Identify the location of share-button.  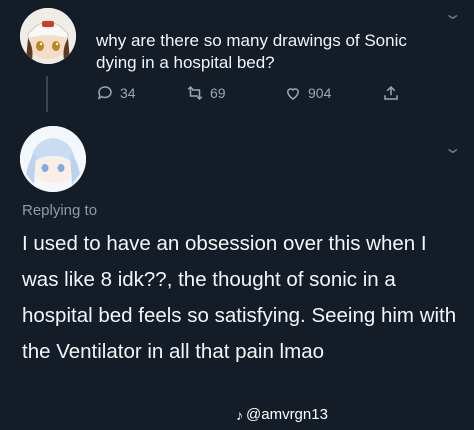
(391, 93).